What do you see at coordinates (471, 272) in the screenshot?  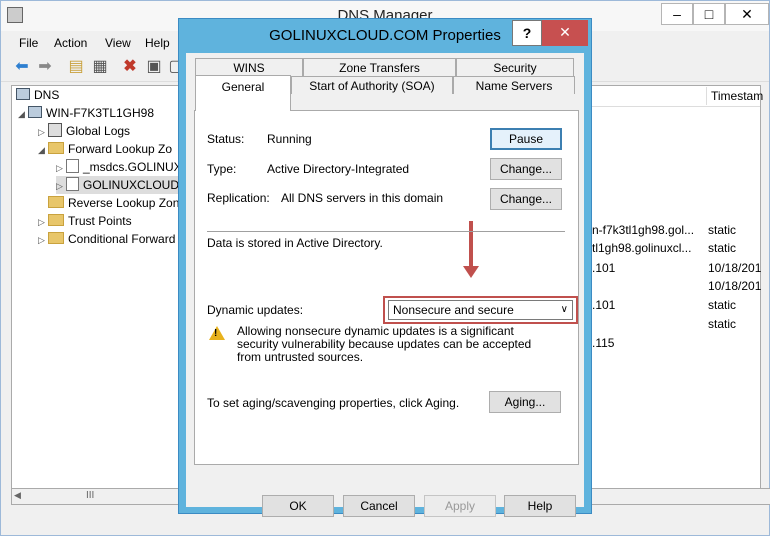 I see `annotation-arrow-head` at bounding box center [471, 272].